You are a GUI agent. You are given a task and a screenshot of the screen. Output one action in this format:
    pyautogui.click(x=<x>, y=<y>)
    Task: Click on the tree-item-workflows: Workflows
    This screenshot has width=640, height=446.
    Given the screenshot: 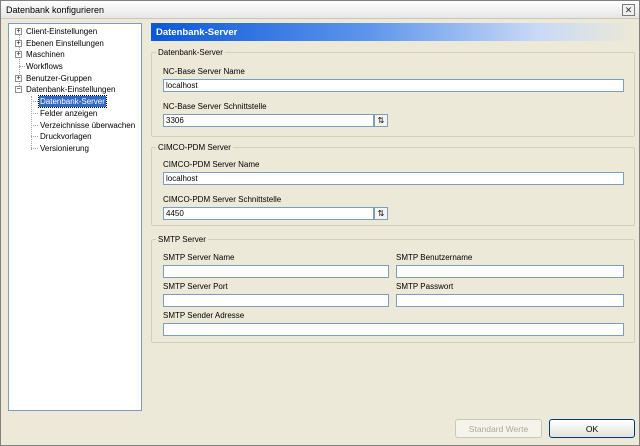 What is the action you would take?
    pyautogui.click(x=75, y=66)
    